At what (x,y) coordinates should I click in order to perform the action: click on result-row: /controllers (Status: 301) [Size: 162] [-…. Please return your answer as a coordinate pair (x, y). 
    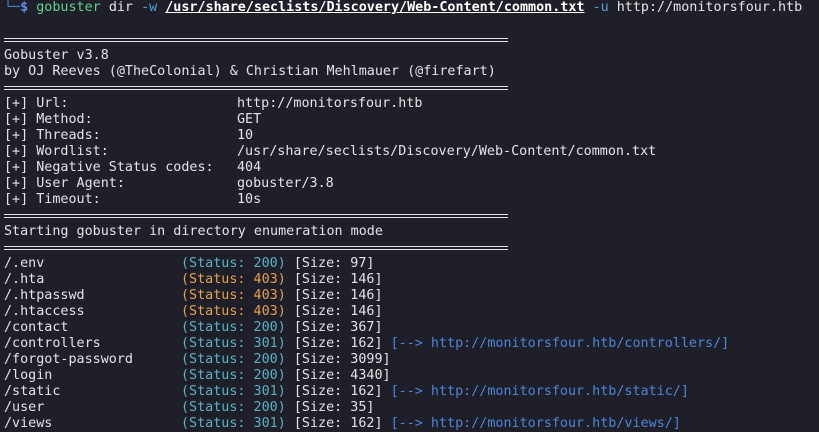
    Looking at the image, I should click on (409, 344).